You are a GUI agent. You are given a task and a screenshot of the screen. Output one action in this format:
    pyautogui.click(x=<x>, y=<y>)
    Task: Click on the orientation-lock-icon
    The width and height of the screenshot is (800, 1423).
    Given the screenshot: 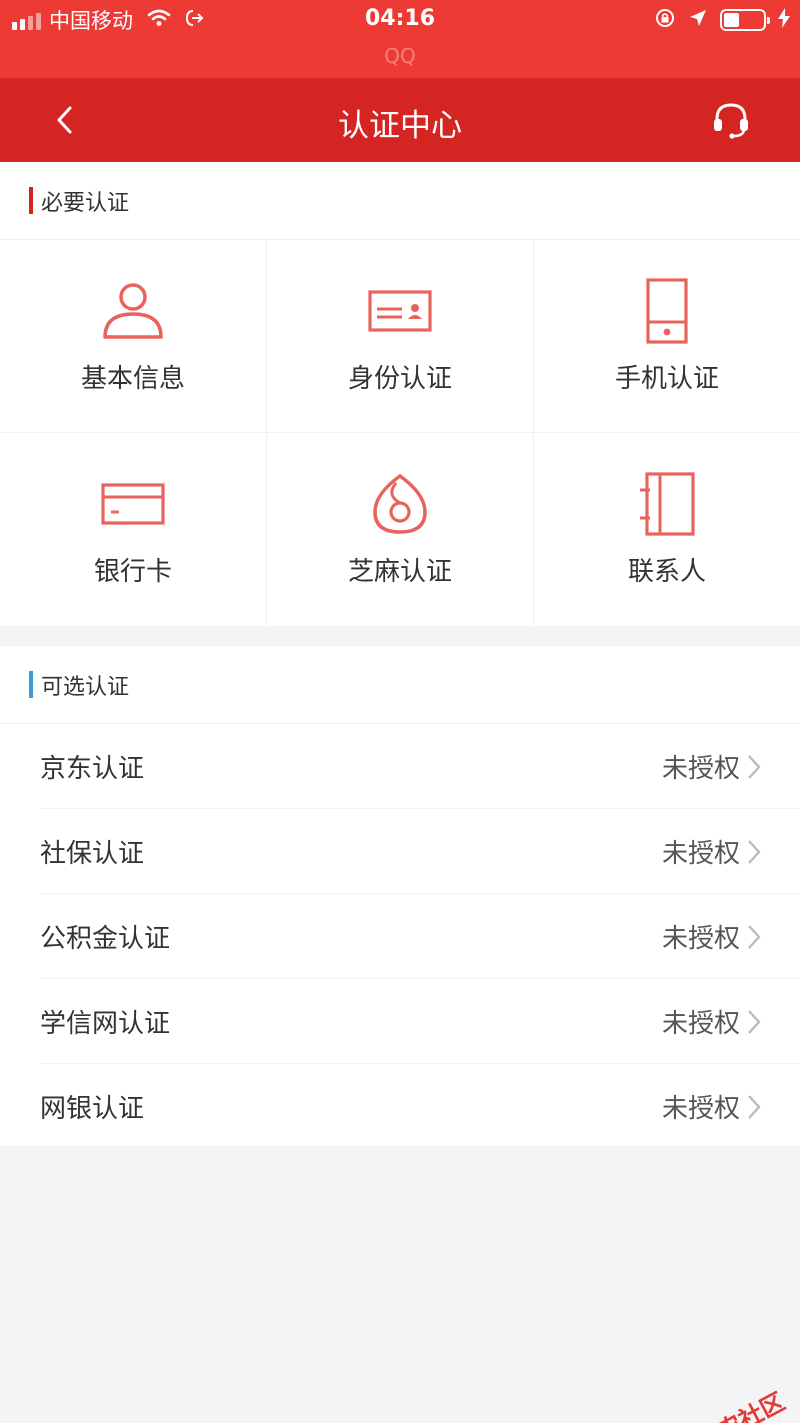 What is the action you would take?
    pyautogui.click(x=665, y=20)
    